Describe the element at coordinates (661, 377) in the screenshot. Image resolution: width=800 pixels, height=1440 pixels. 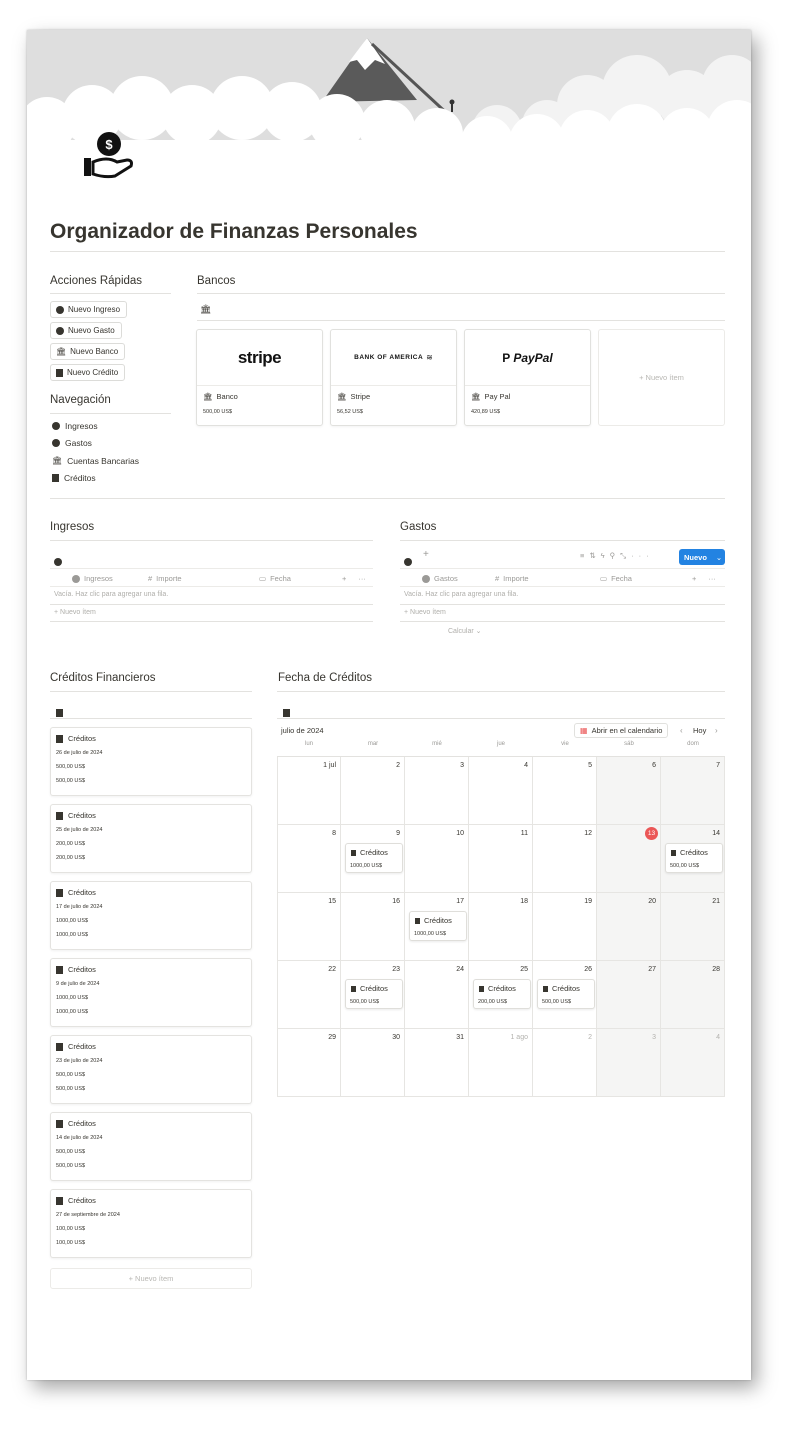
I see `new-bank-item-button: + Nuevo ítem` at that location.